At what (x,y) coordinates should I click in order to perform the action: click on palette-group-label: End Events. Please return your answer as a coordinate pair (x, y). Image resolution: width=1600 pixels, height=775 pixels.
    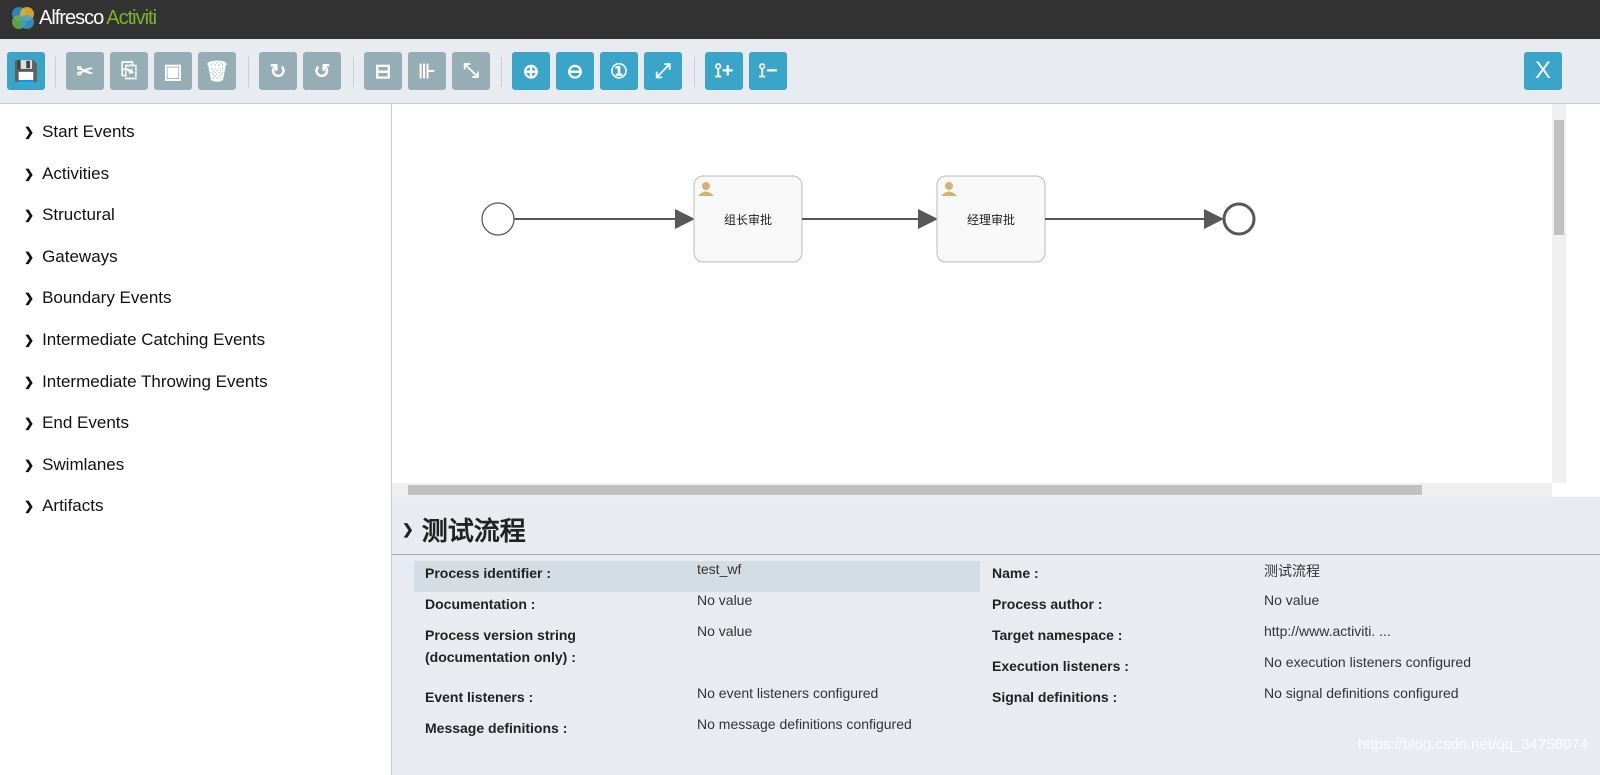
    Looking at the image, I should click on (86, 423).